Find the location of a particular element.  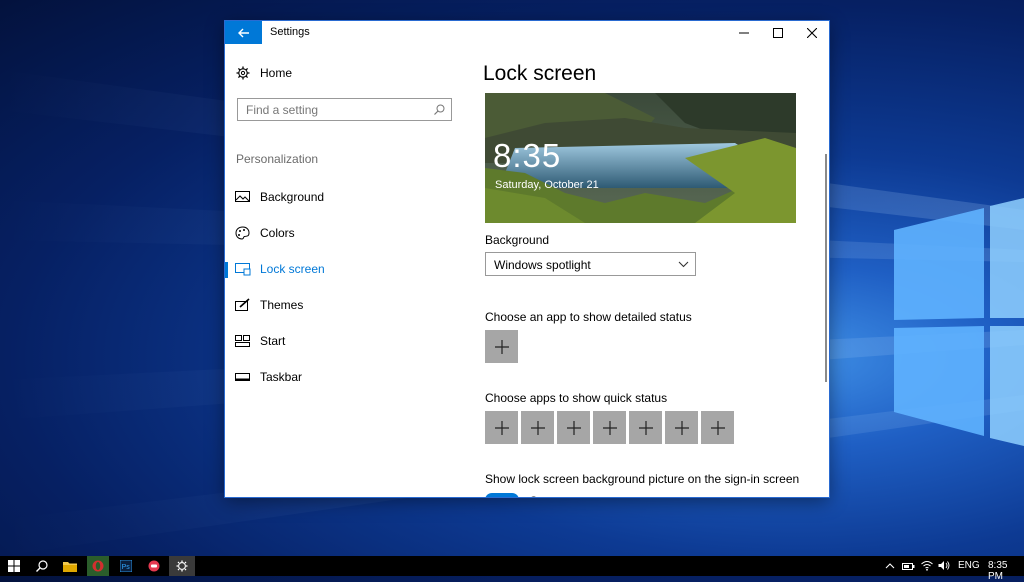

nav-home: Home is located at coordinates (264, 73).